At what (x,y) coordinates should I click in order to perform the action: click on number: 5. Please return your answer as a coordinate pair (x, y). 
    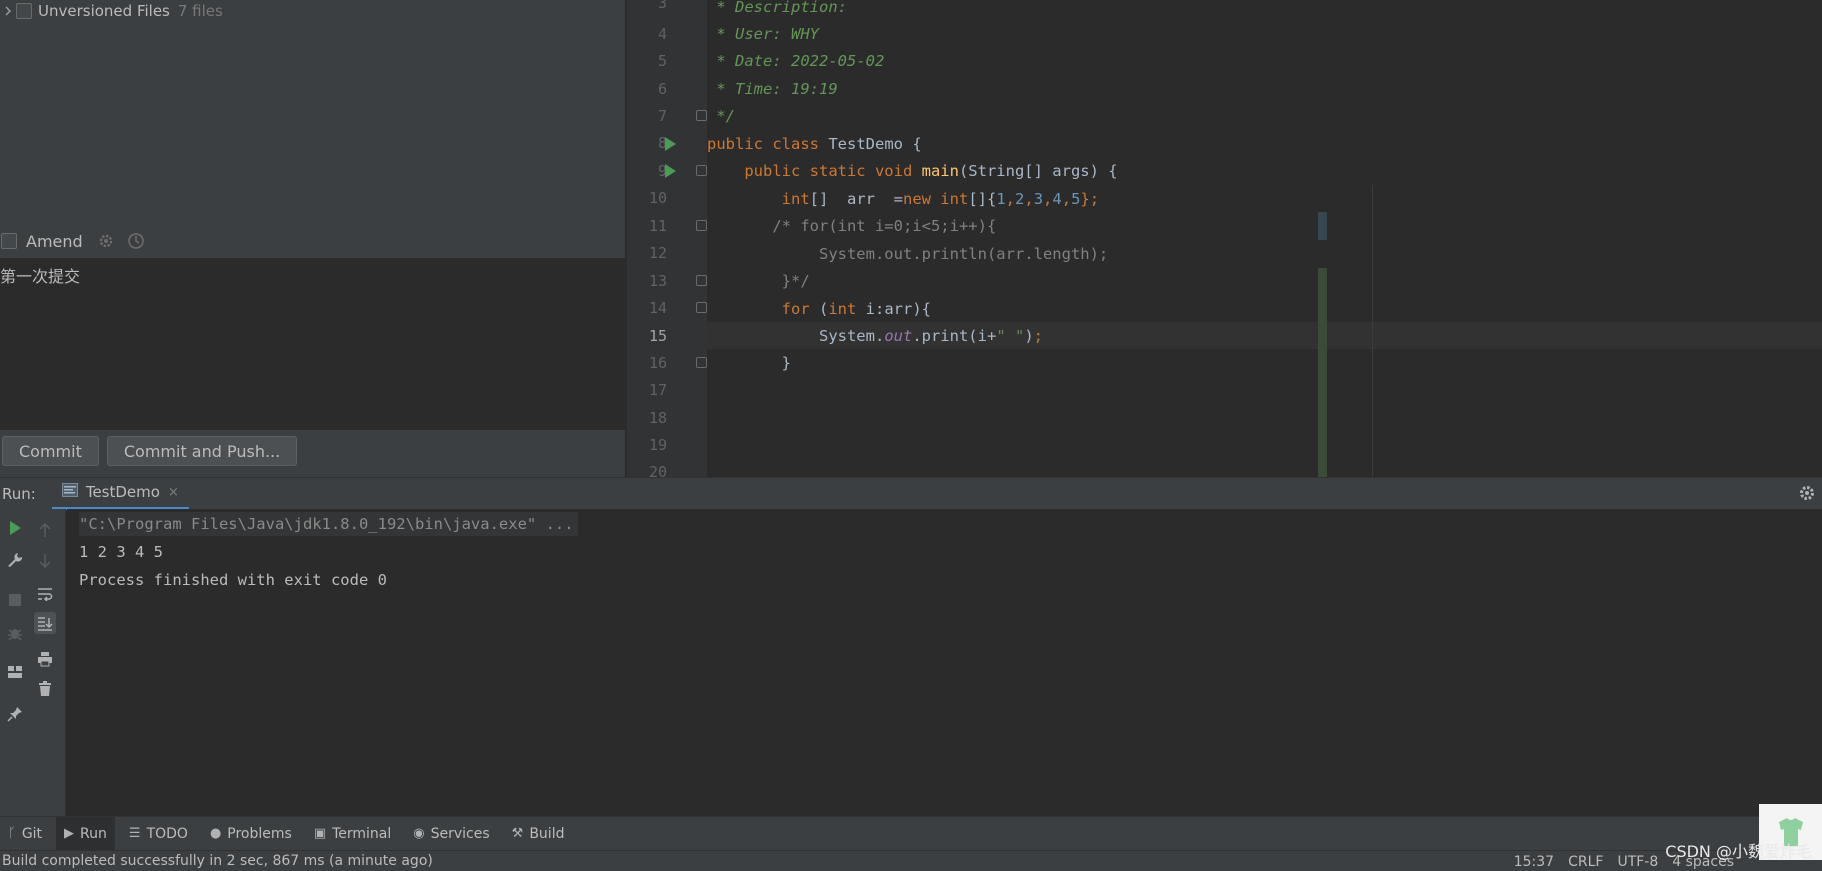
    Looking at the image, I should click on (1076, 198).